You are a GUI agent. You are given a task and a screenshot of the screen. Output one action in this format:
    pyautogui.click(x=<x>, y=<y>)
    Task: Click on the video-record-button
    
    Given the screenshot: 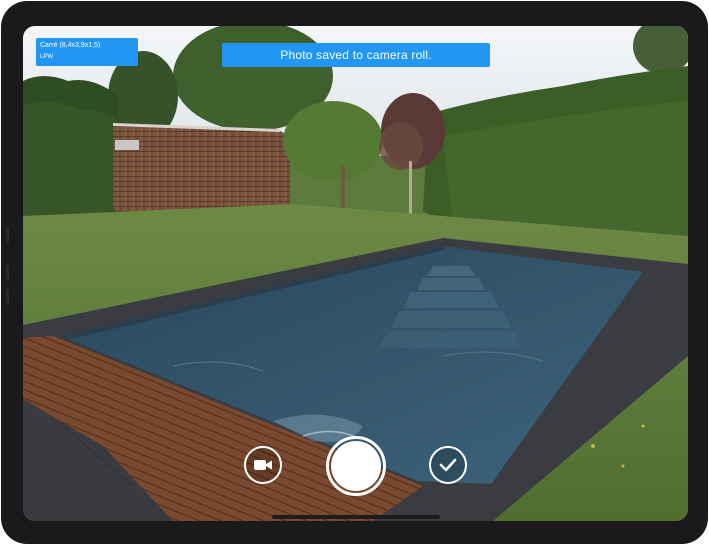 What is the action you would take?
    pyautogui.click(x=263, y=465)
    